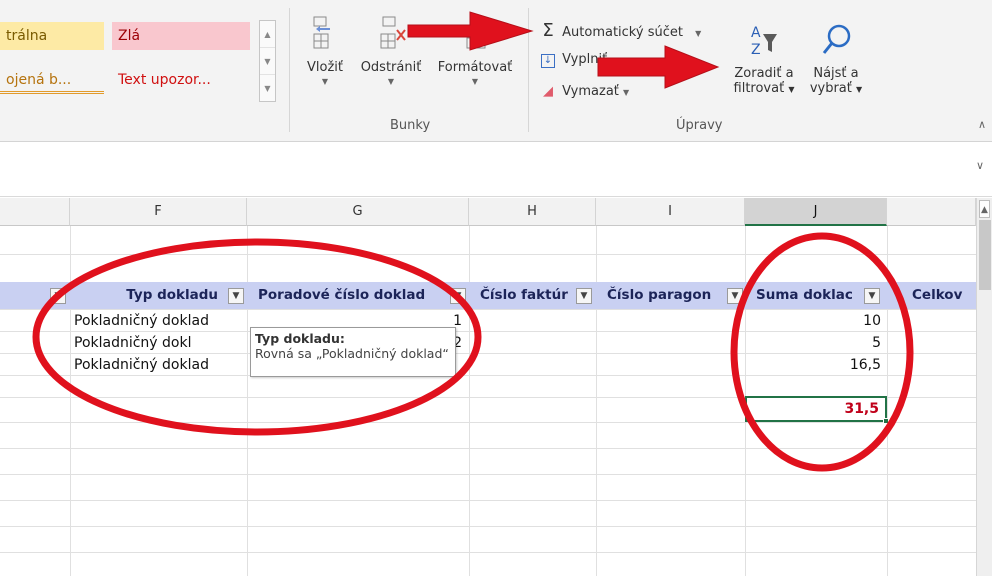 The width and height of the screenshot is (992, 576). Describe the element at coordinates (699, 125) in the screenshot. I see `editing-group-label: Úpravy` at that location.